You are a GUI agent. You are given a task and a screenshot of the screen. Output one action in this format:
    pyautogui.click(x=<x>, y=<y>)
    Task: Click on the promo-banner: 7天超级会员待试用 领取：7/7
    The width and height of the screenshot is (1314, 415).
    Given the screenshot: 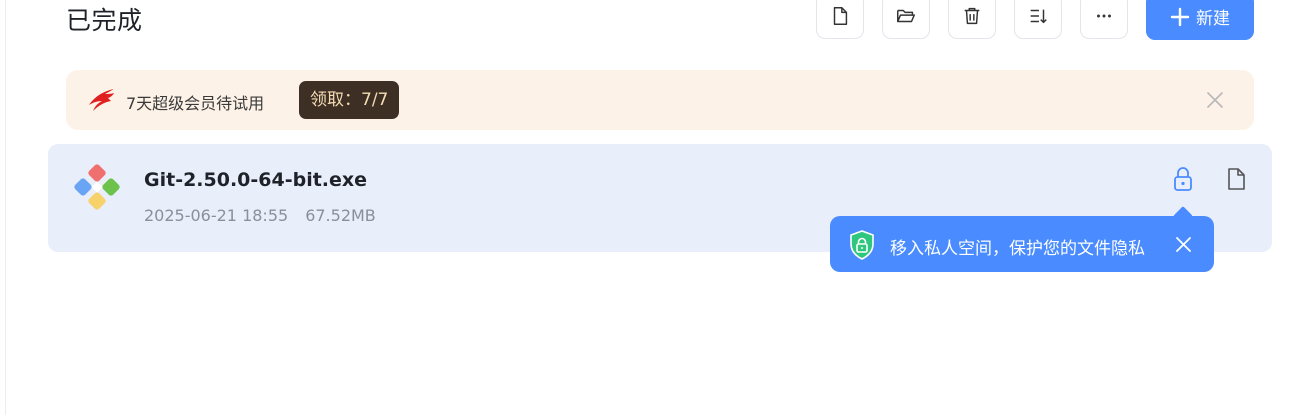 What is the action you would take?
    pyautogui.click(x=660, y=100)
    